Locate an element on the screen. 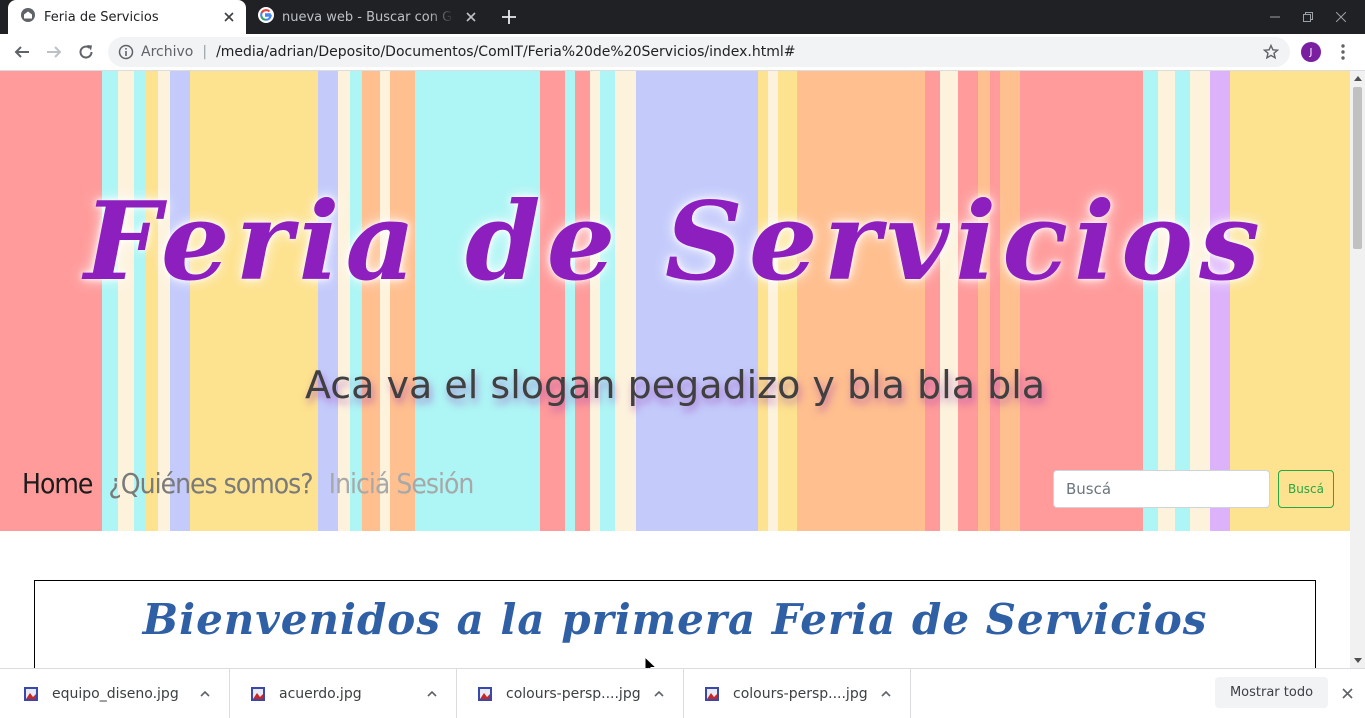 This screenshot has height=718, width=1365. show-all-downloads-button: Mostrar todo is located at coordinates (1271, 692).